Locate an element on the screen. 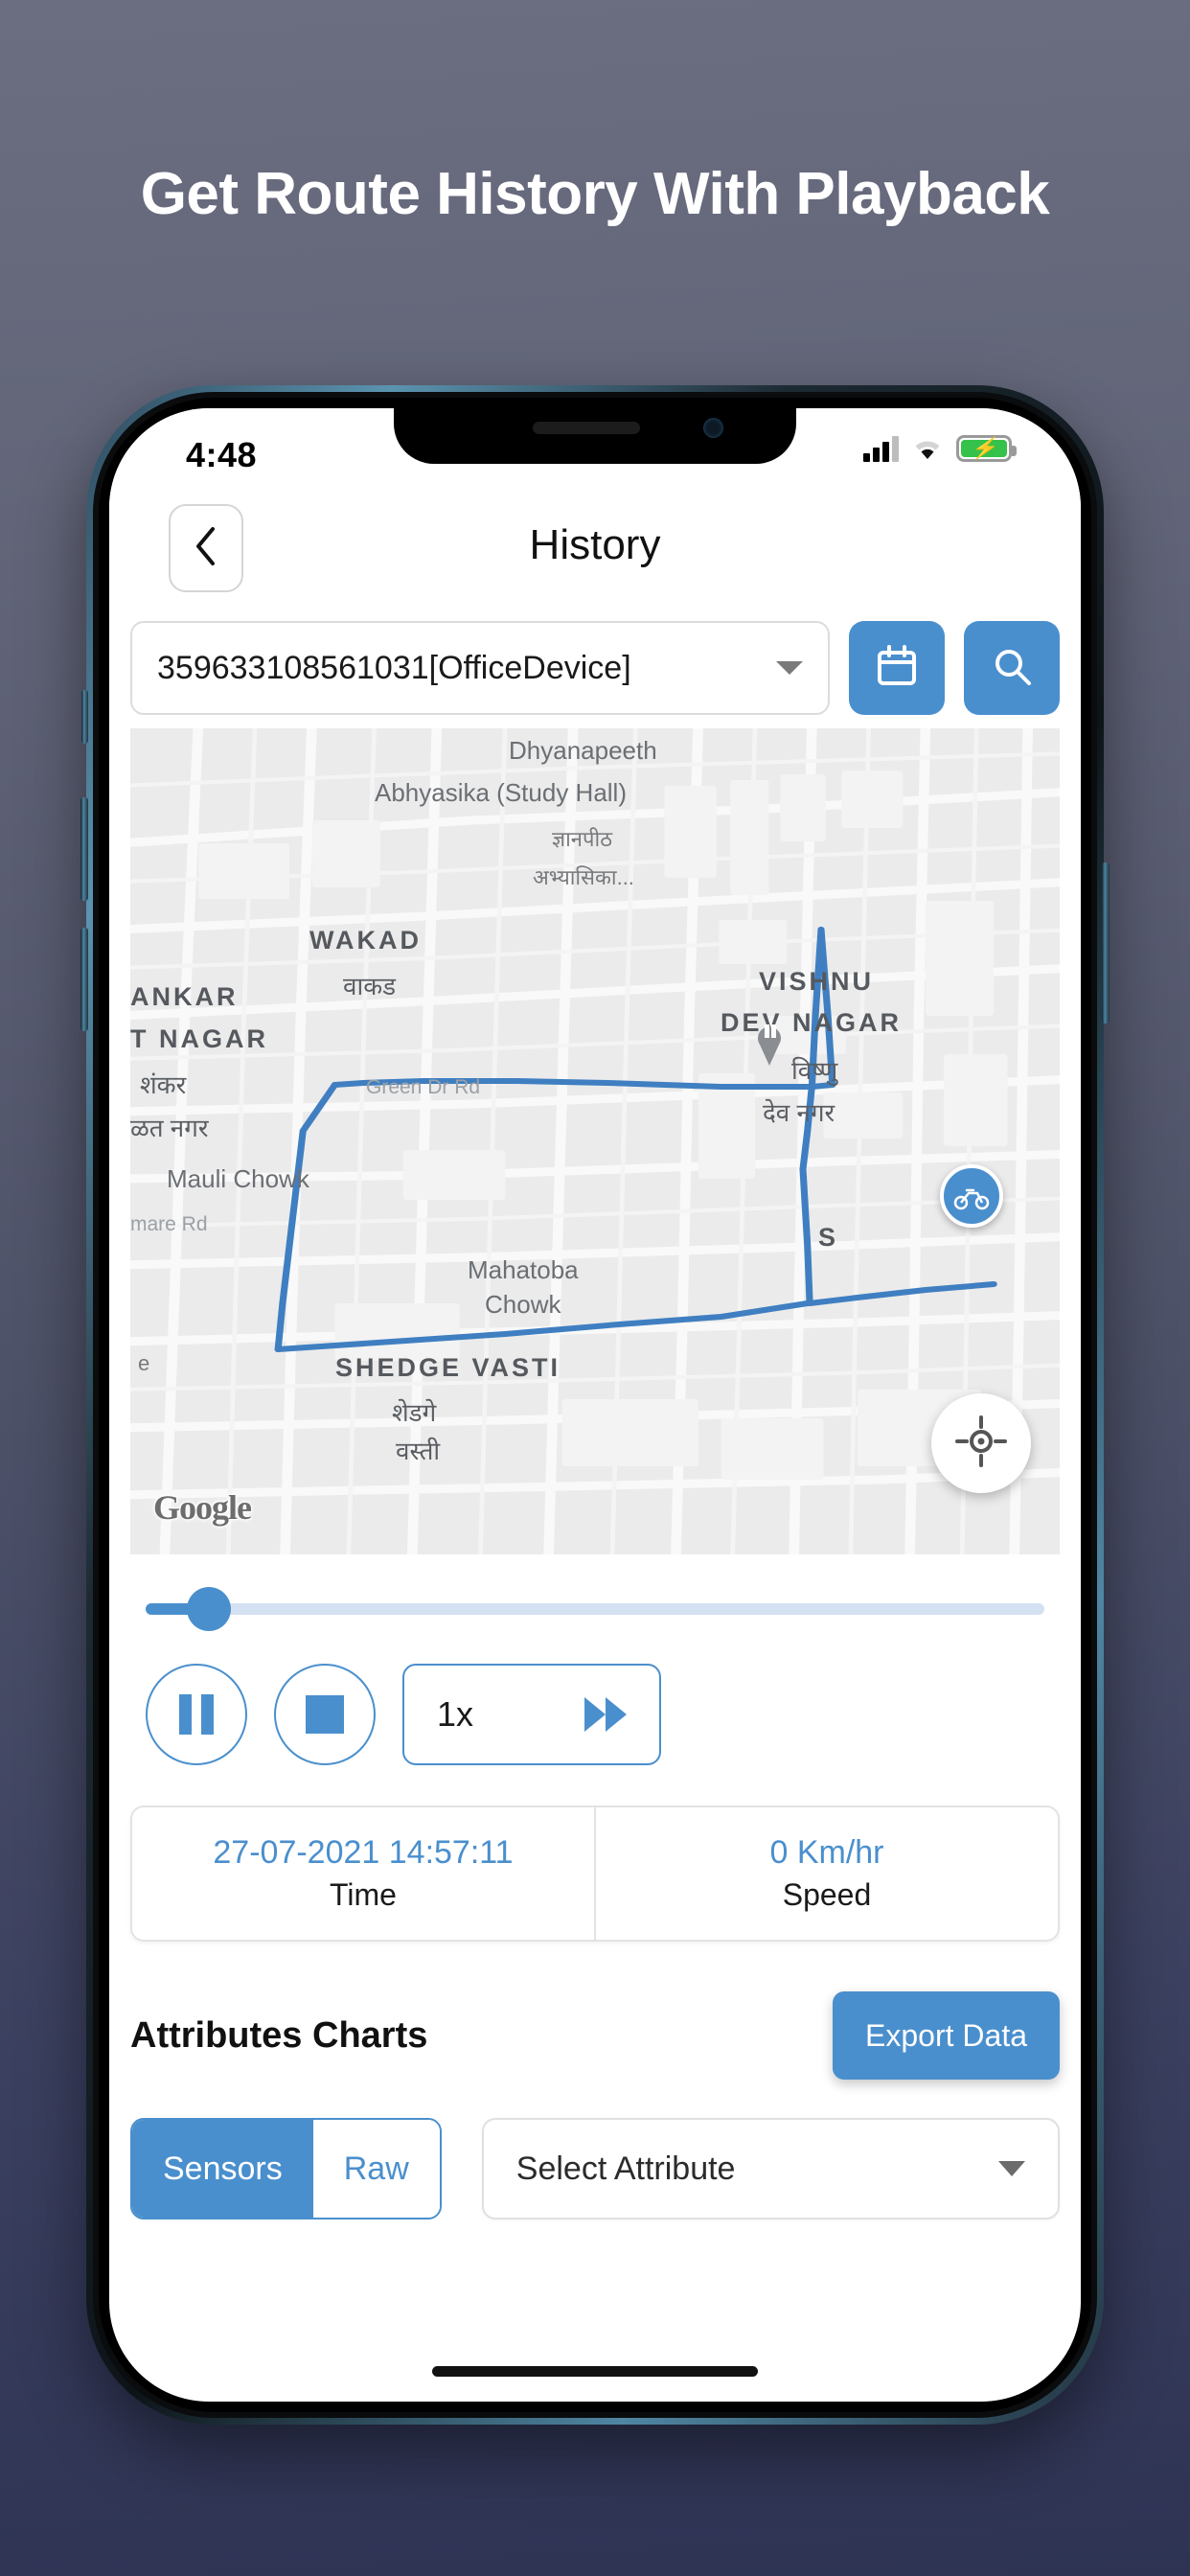 The height and width of the screenshot is (2576, 1190). calendar-button is located at coordinates (897, 668).